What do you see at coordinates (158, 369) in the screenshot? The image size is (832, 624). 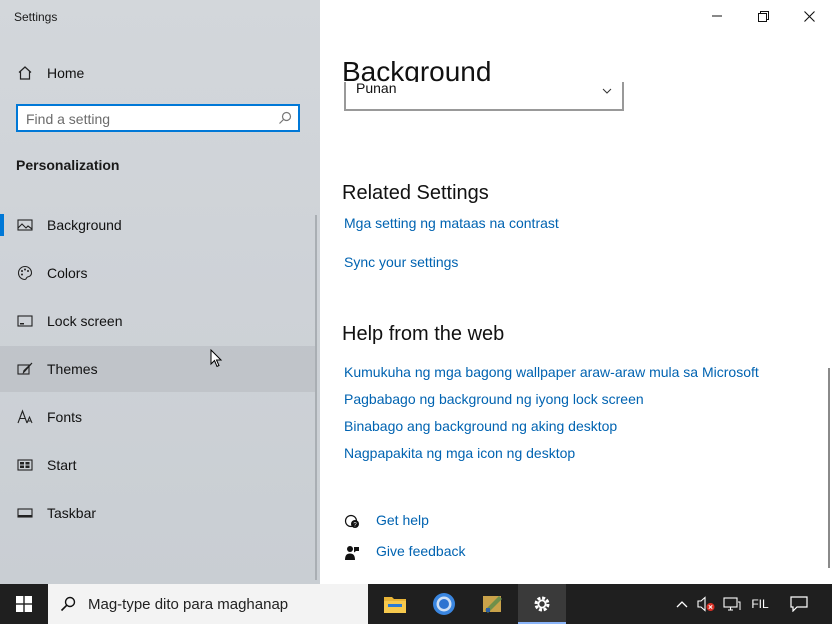 I see `sidebar-item-themes: Themes` at bounding box center [158, 369].